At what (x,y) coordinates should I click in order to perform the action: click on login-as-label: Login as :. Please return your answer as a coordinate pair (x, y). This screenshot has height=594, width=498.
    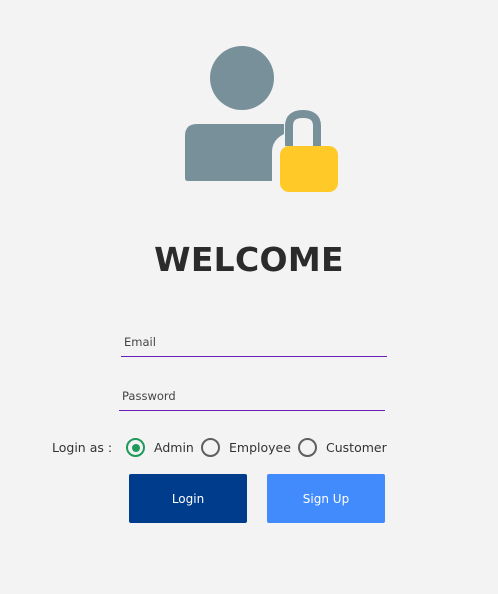
    Looking at the image, I should click on (82, 447).